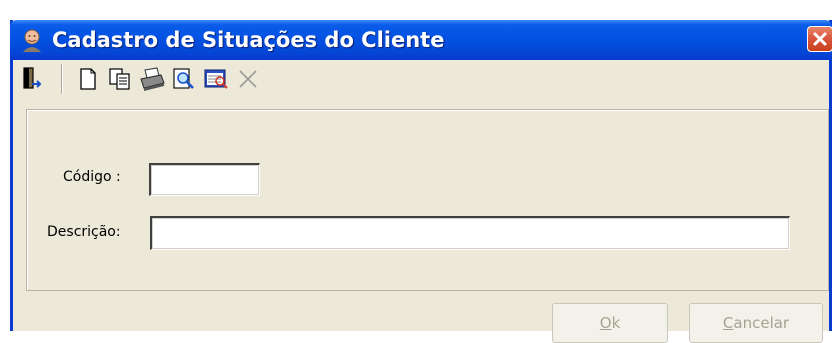  What do you see at coordinates (421, 79) in the screenshot?
I see `toolbar` at bounding box center [421, 79].